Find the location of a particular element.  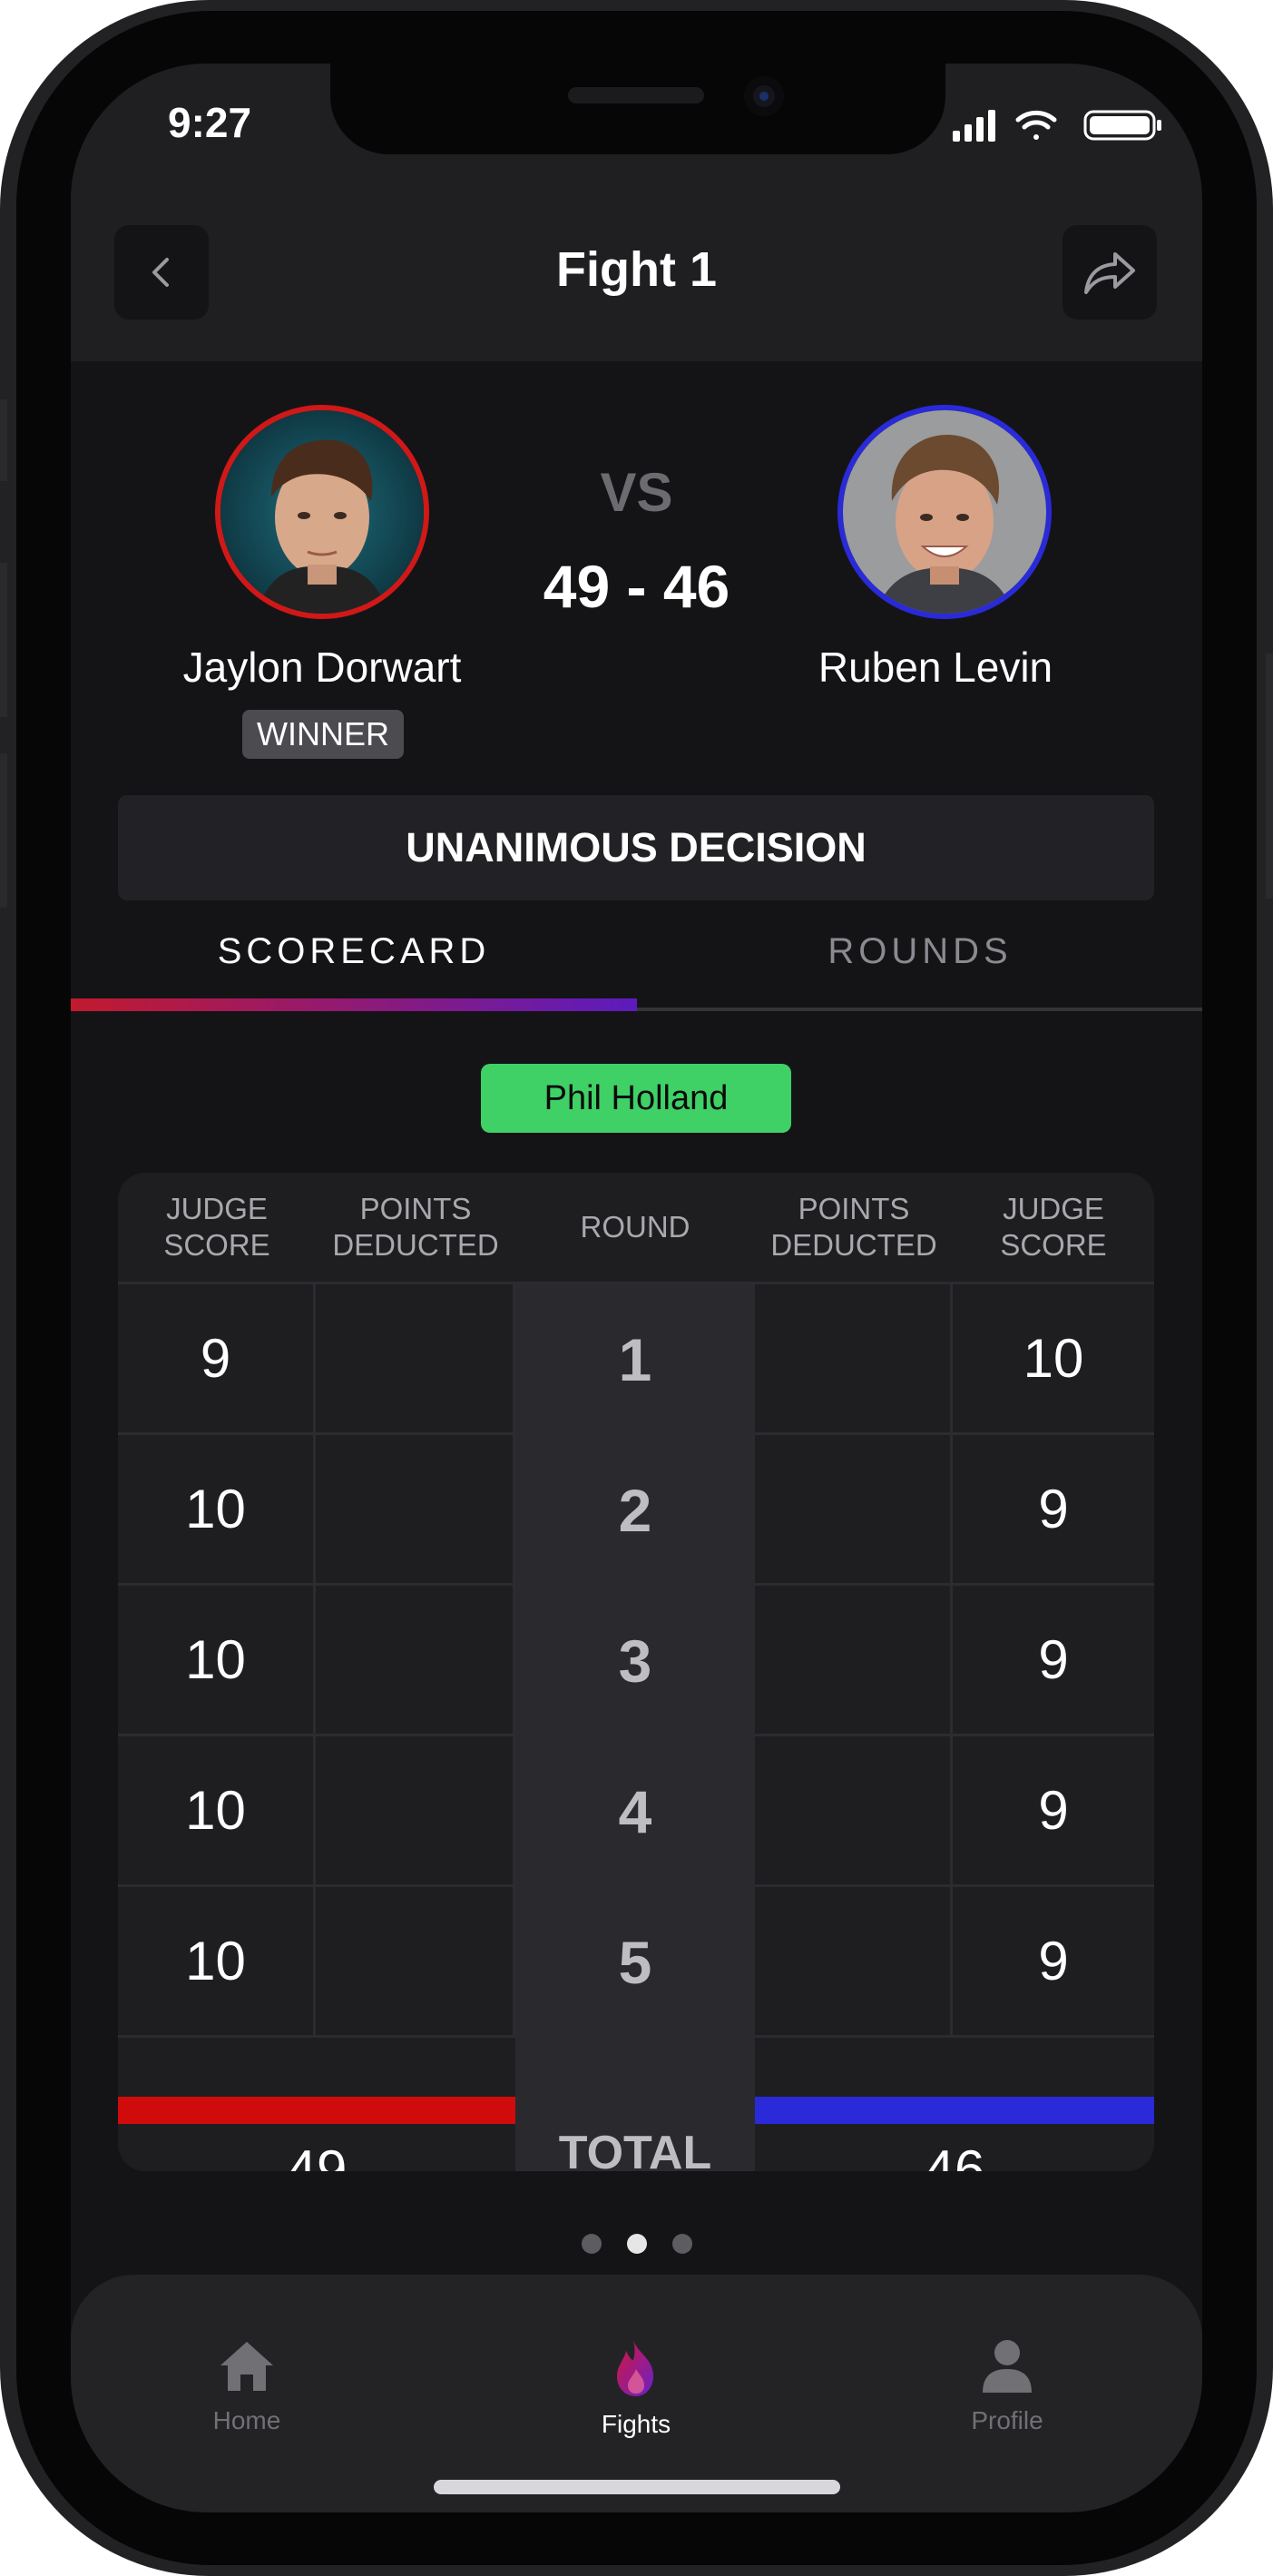

volume-up-button is located at coordinates (3, 640).